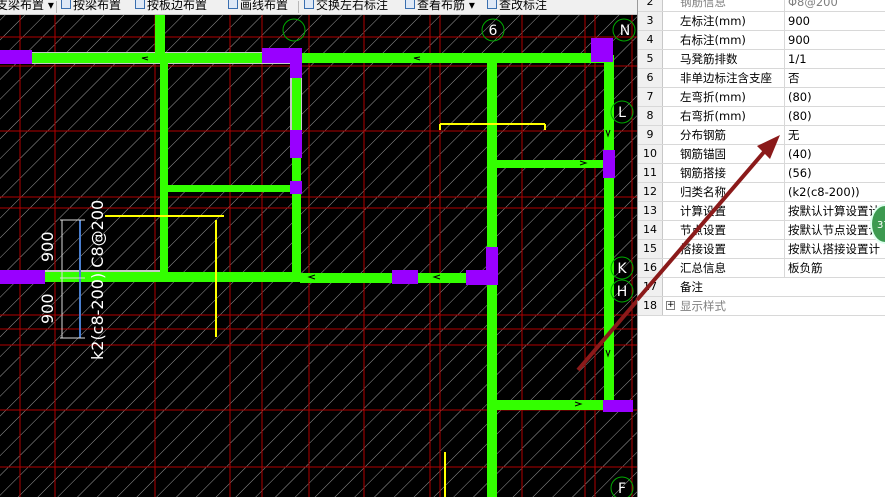 This screenshot has height=497, width=885. What do you see at coordinates (703, 135) in the screenshot?
I see `property-label: 分布钢筋` at bounding box center [703, 135].